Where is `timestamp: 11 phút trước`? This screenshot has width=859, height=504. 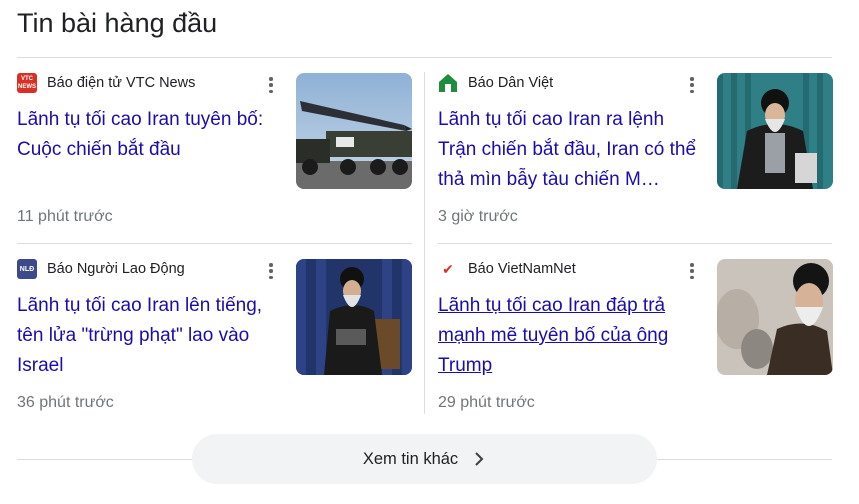
timestamp: 11 phút trước is located at coordinates (65, 216).